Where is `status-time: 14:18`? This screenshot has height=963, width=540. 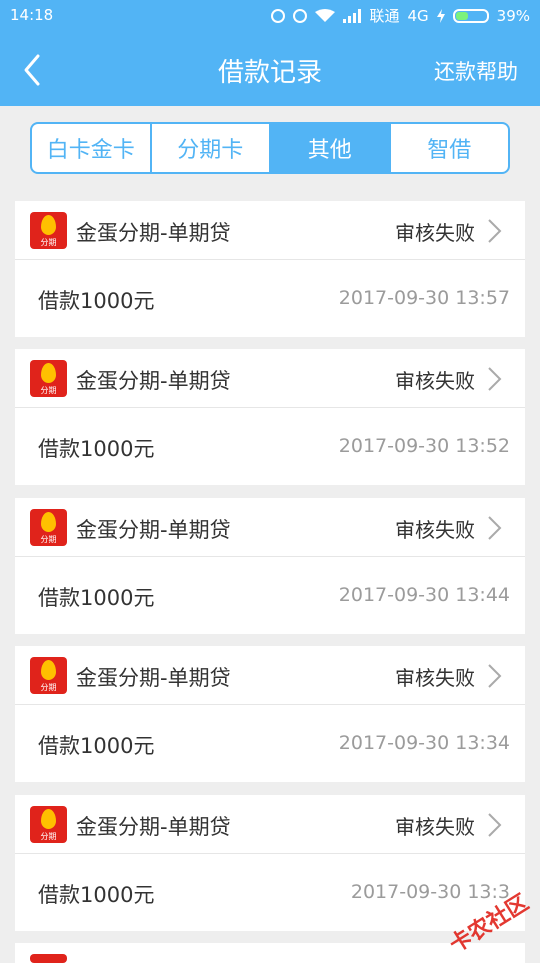
status-time: 14:18 is located at coordinates (32, 15).